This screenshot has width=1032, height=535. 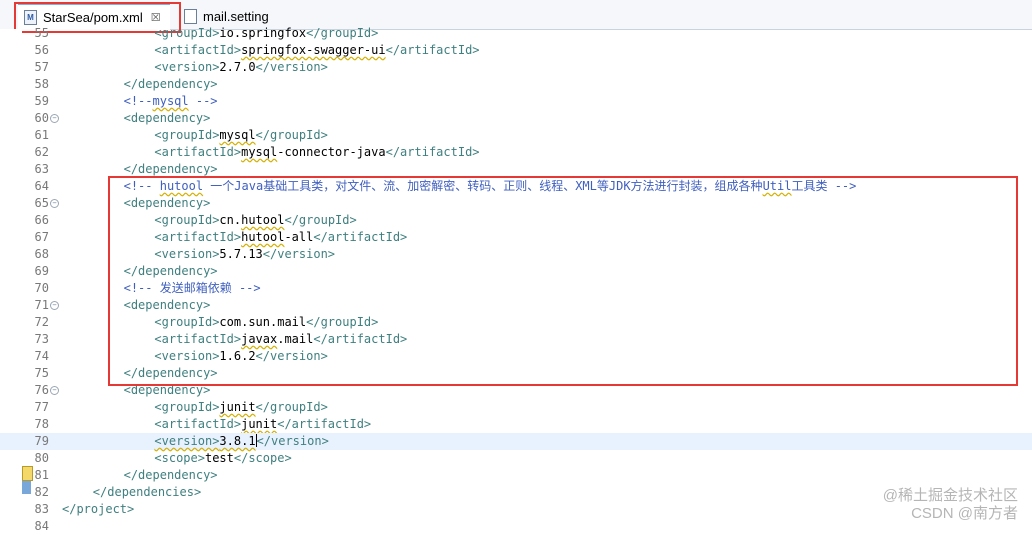 What do you see at coordinates (41, 458) in the screenshot?
I see `line-number: 80` at bounding box center [41, 458].